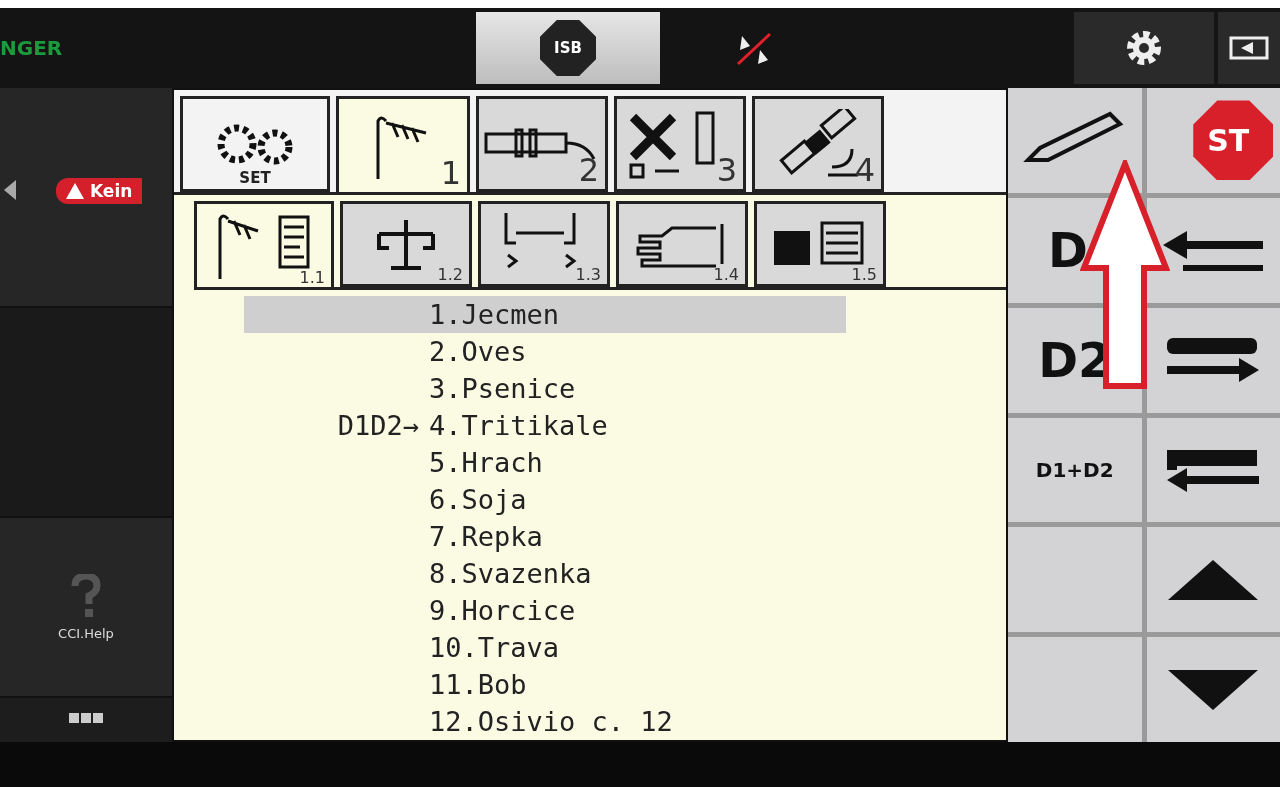 The image size is (1280, 787). What do you see at coordinates (754, 48) in the screenshot?
I see `crossed-connector-icon` at bounding box center [754, 48].